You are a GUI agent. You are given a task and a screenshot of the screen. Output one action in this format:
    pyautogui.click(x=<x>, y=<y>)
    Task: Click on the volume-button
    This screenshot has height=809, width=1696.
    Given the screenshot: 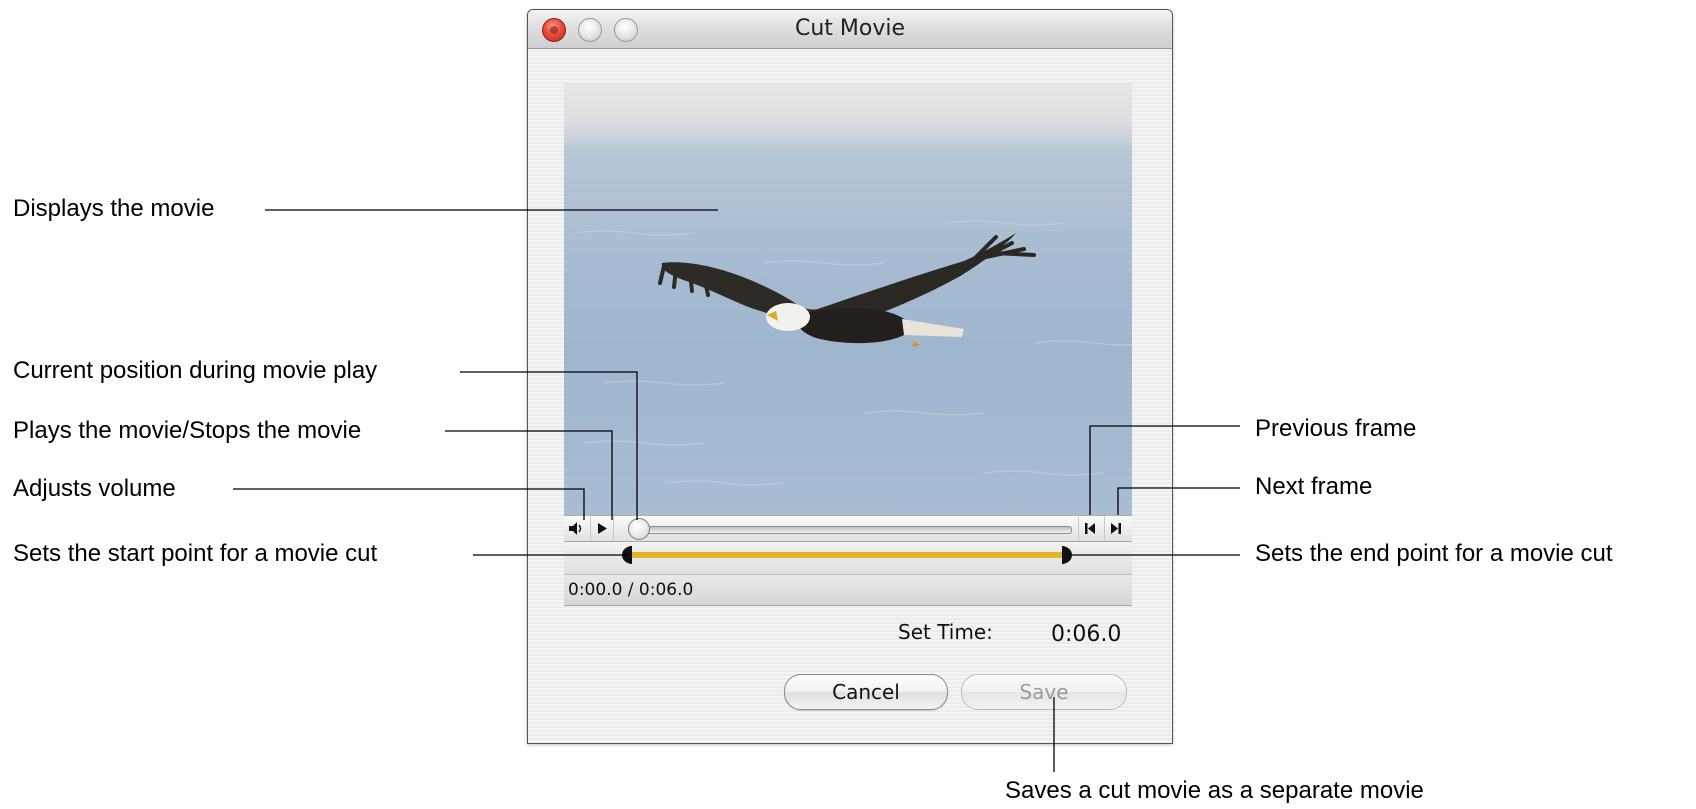 What is the action you would take?
    pyautogui.click(x=577, y=528)
    